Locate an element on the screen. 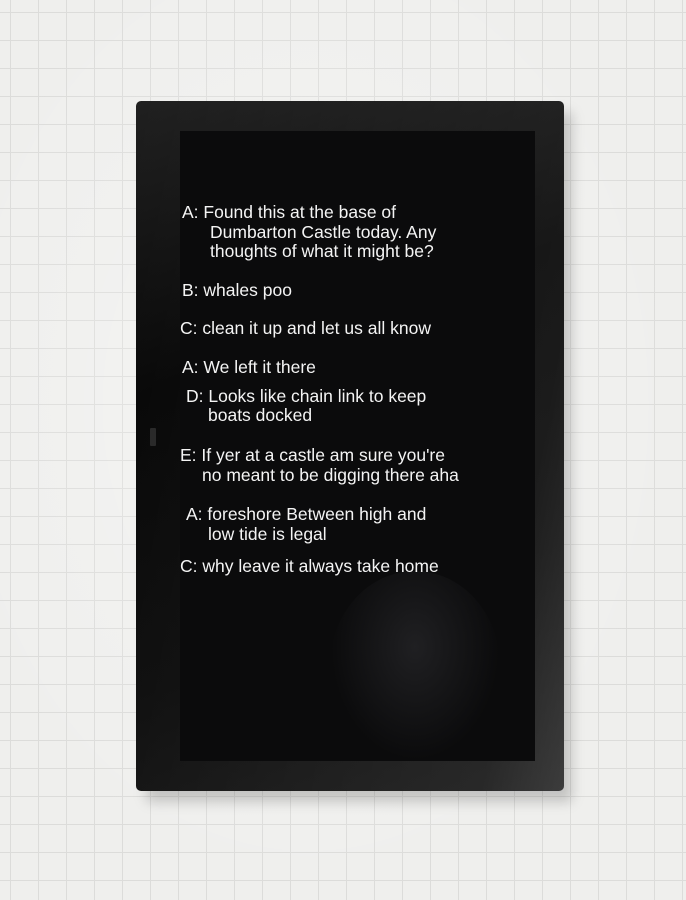  message-line: D: Looks like chain link to keep is located at coordinates (306, 396).